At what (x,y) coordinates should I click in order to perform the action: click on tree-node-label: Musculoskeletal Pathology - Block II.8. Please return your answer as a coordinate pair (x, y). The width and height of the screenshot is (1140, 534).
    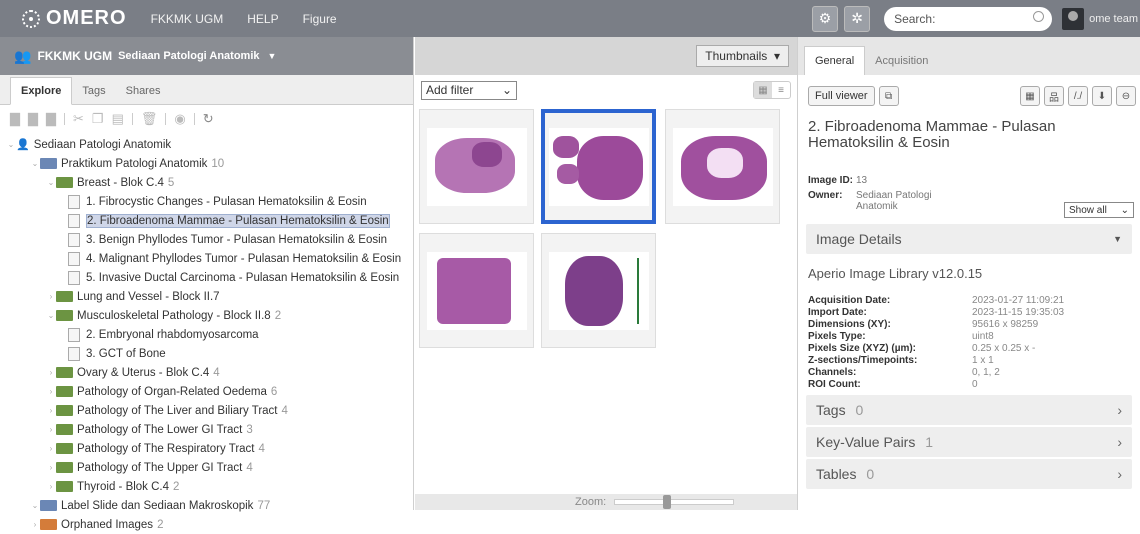
    Looking at the image, I should click on (174, 316).